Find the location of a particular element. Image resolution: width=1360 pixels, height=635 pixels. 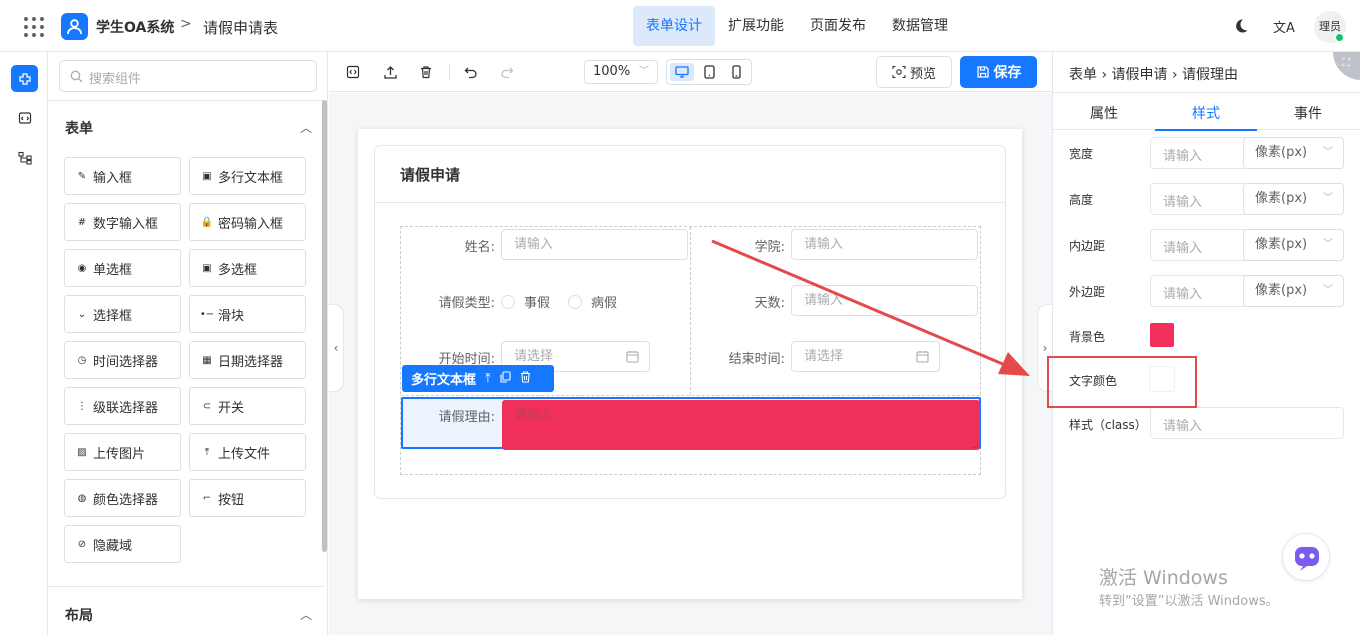

end-time-picker: 请选择 is located at coordinates (865, 356).